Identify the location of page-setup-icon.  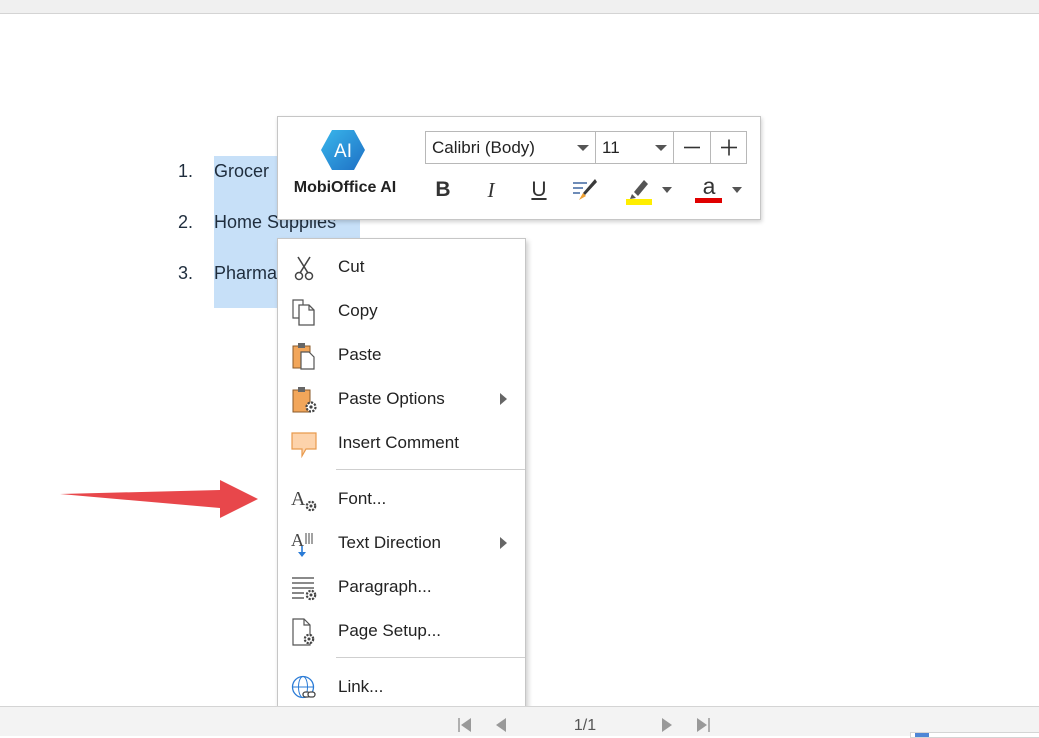
(303, 632).